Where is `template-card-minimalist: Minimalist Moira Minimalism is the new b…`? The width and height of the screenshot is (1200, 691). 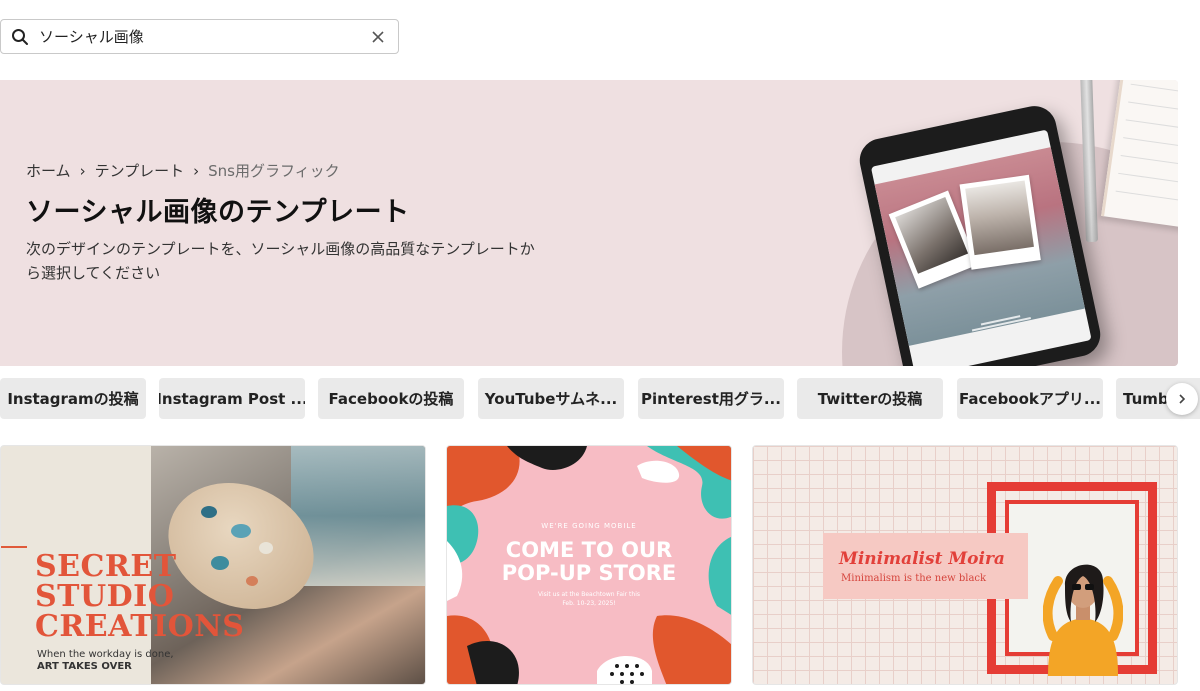
template-card-minimalist: Minimalist Moira Minimalism is the new b… is located at coordinates (965, 565).